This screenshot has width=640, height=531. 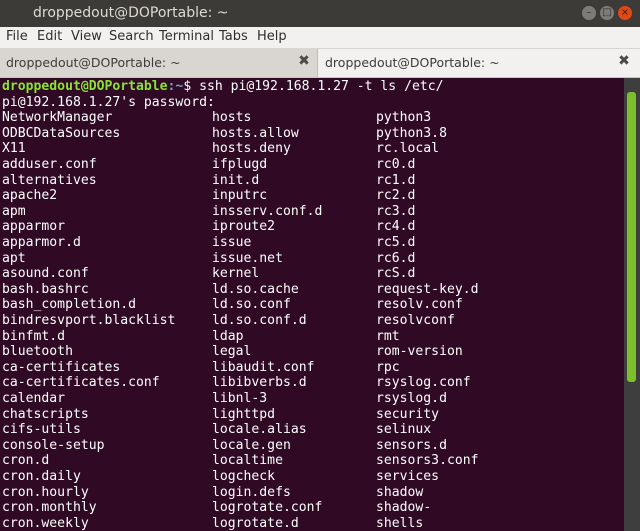 I want to click on listing-entry: iproute2, so click(x=244, y=227).